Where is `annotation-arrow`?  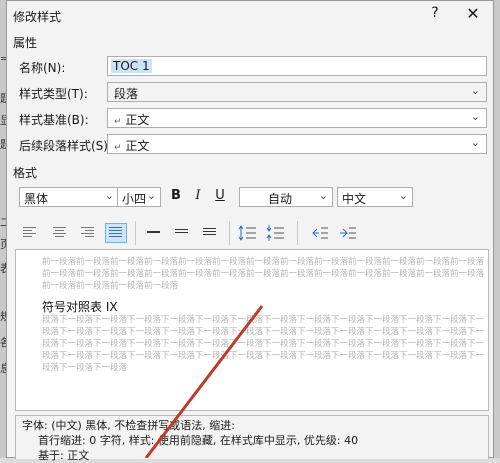 annotation-arrow is located at coordinates (204, 381).